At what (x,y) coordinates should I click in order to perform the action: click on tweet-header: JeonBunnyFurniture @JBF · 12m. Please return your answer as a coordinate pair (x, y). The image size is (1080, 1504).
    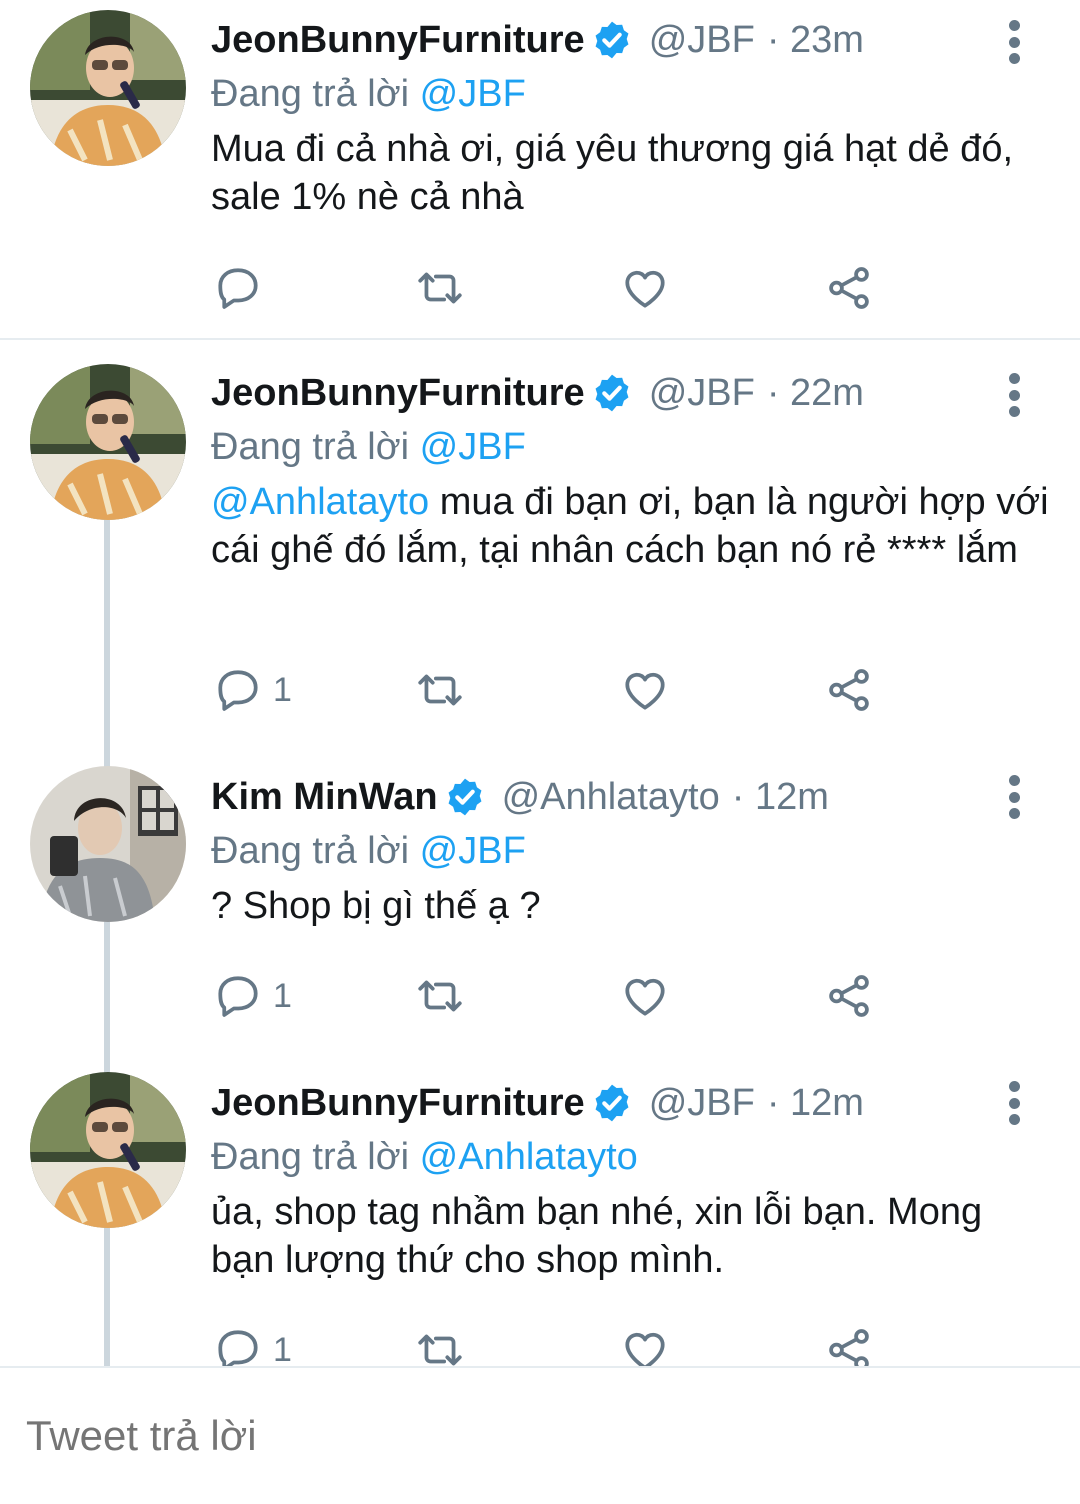
    Looking at the image, I should click on (630, 1103).